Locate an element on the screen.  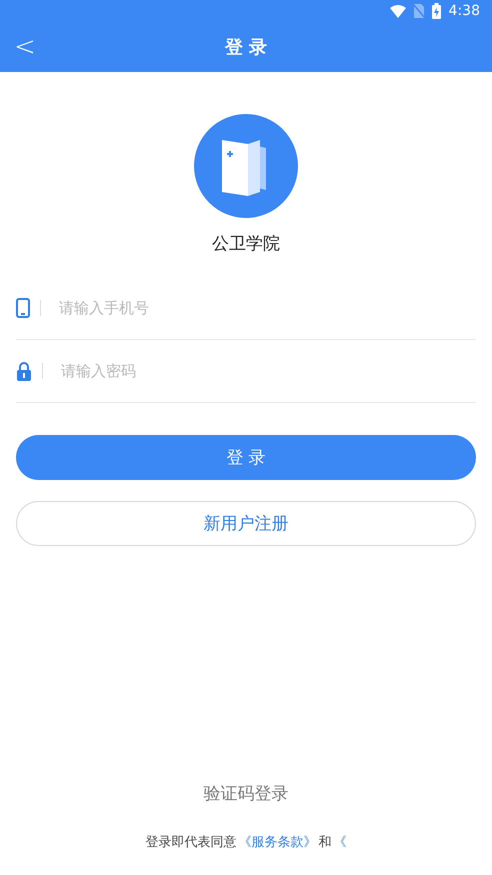
no-sim-icon is located at coordinates (419, 11).